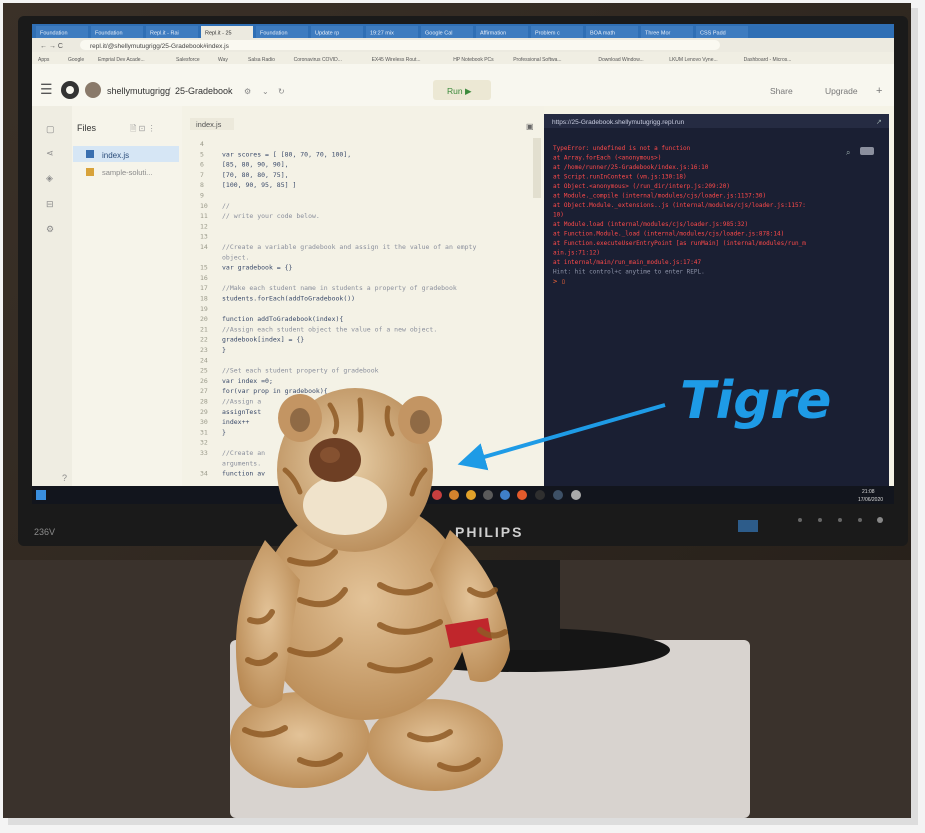  I want to click on nav-back-icon: ← → C, so click(51, 46).